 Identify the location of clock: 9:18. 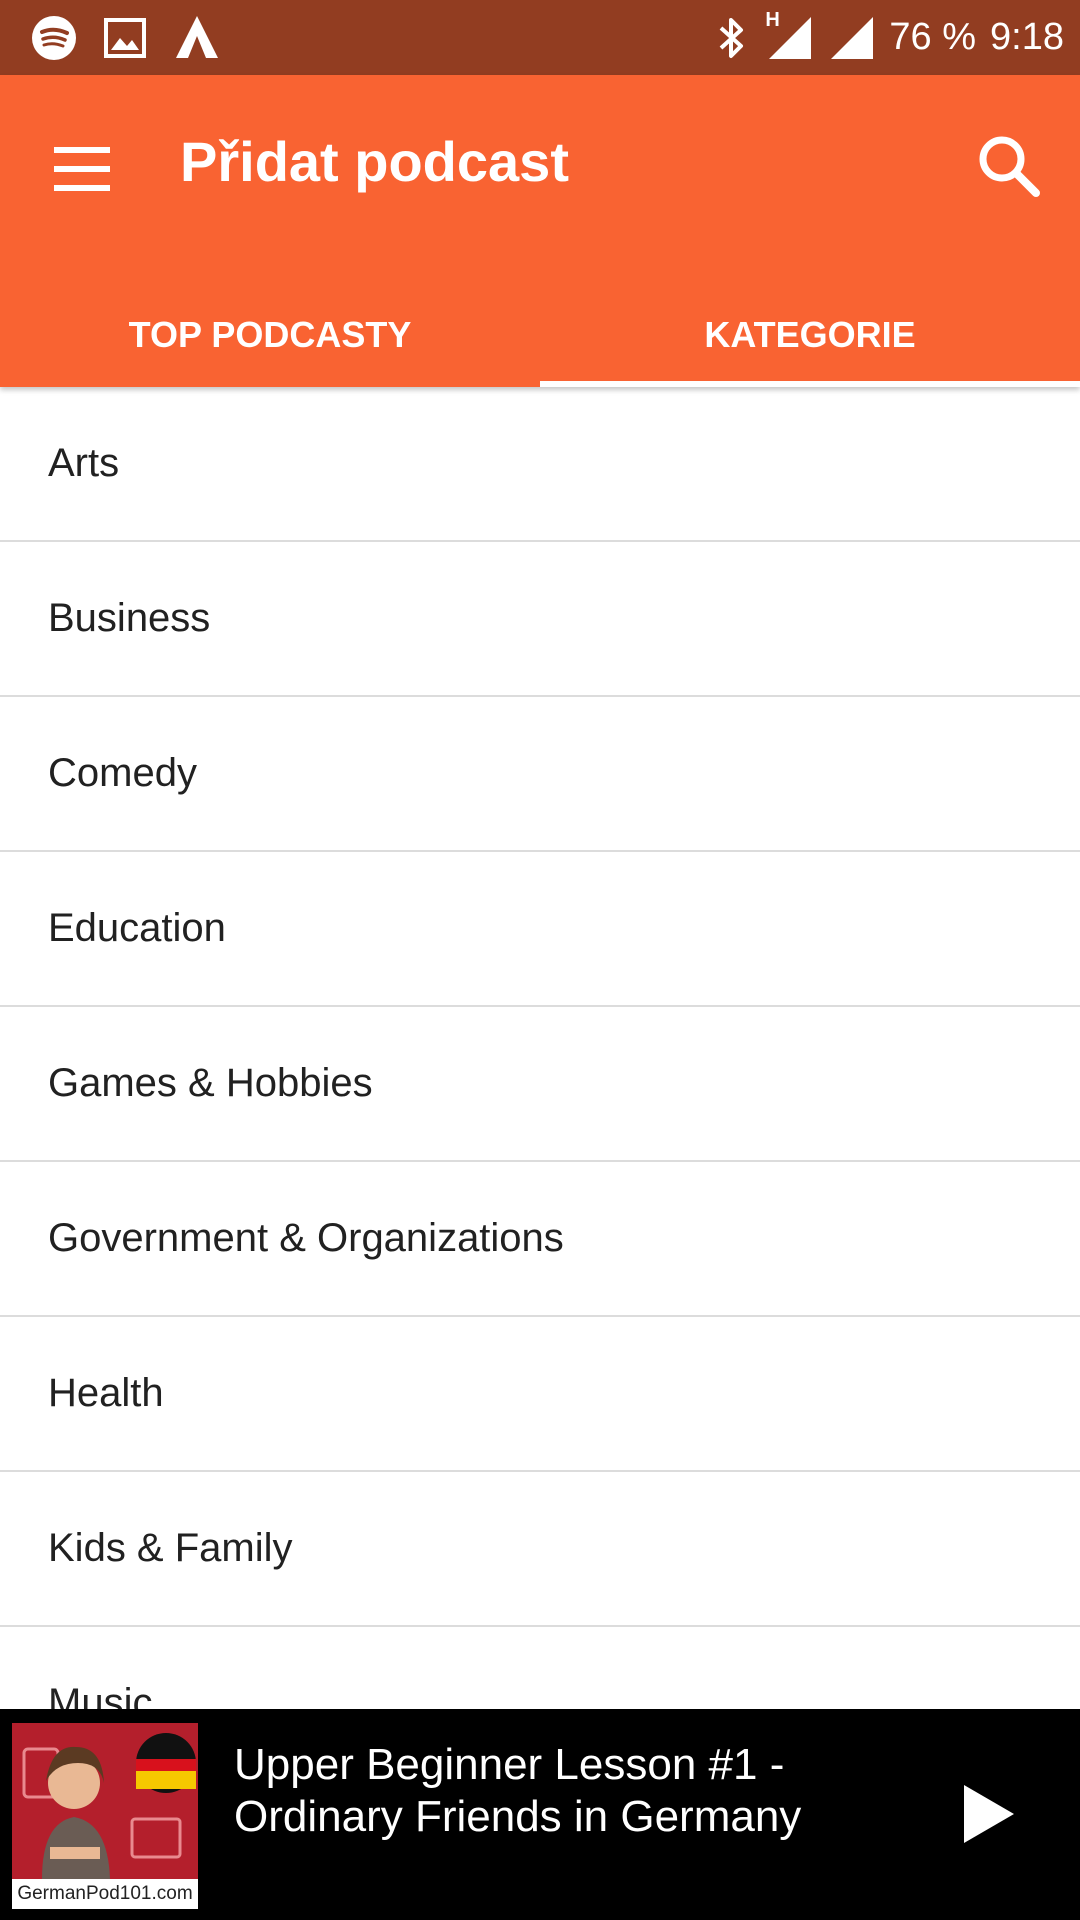
(1027, 37).